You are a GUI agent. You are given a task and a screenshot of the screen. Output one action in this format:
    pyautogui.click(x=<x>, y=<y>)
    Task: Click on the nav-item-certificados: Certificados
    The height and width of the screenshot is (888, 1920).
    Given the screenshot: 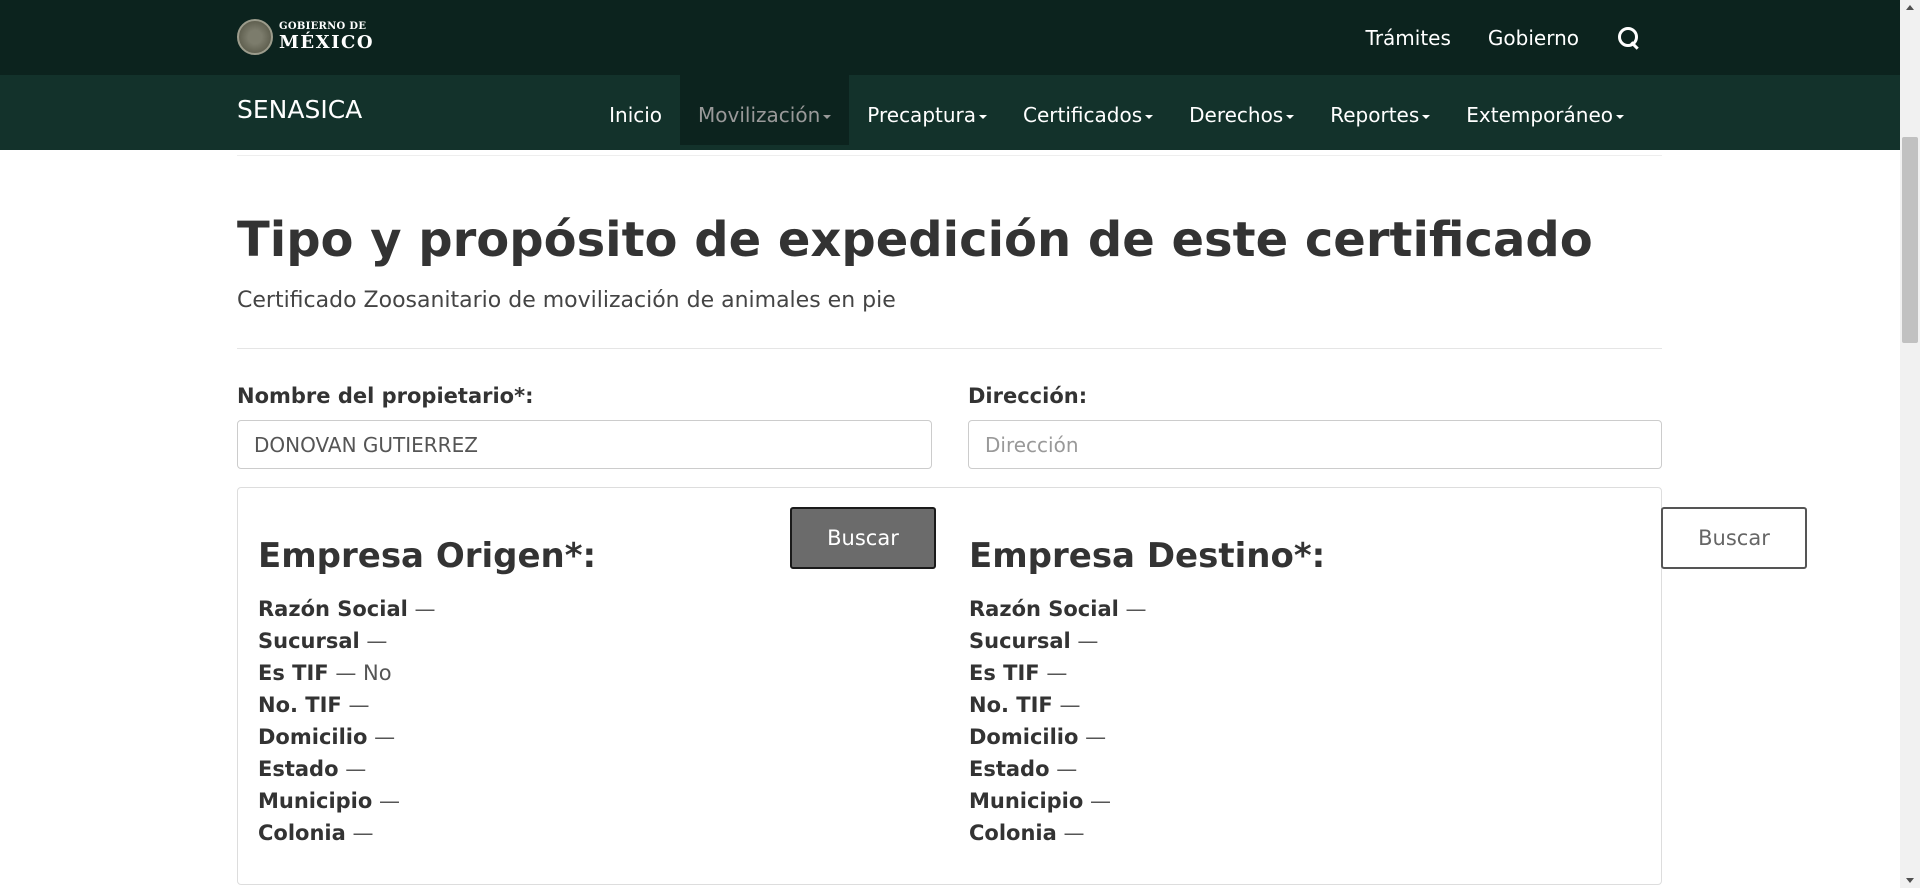 What is the action you would take?
    pyautogui.click(x=1088, y=110)
    